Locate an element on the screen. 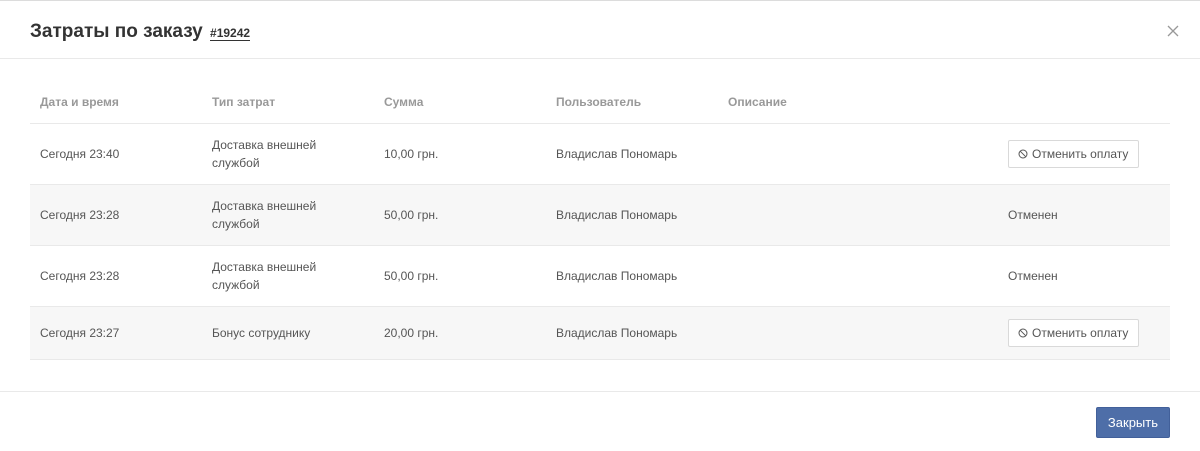 The height and width of the screenshot is (451, 1200). order-number-link: #19242 is located at coordinates (230, 33).